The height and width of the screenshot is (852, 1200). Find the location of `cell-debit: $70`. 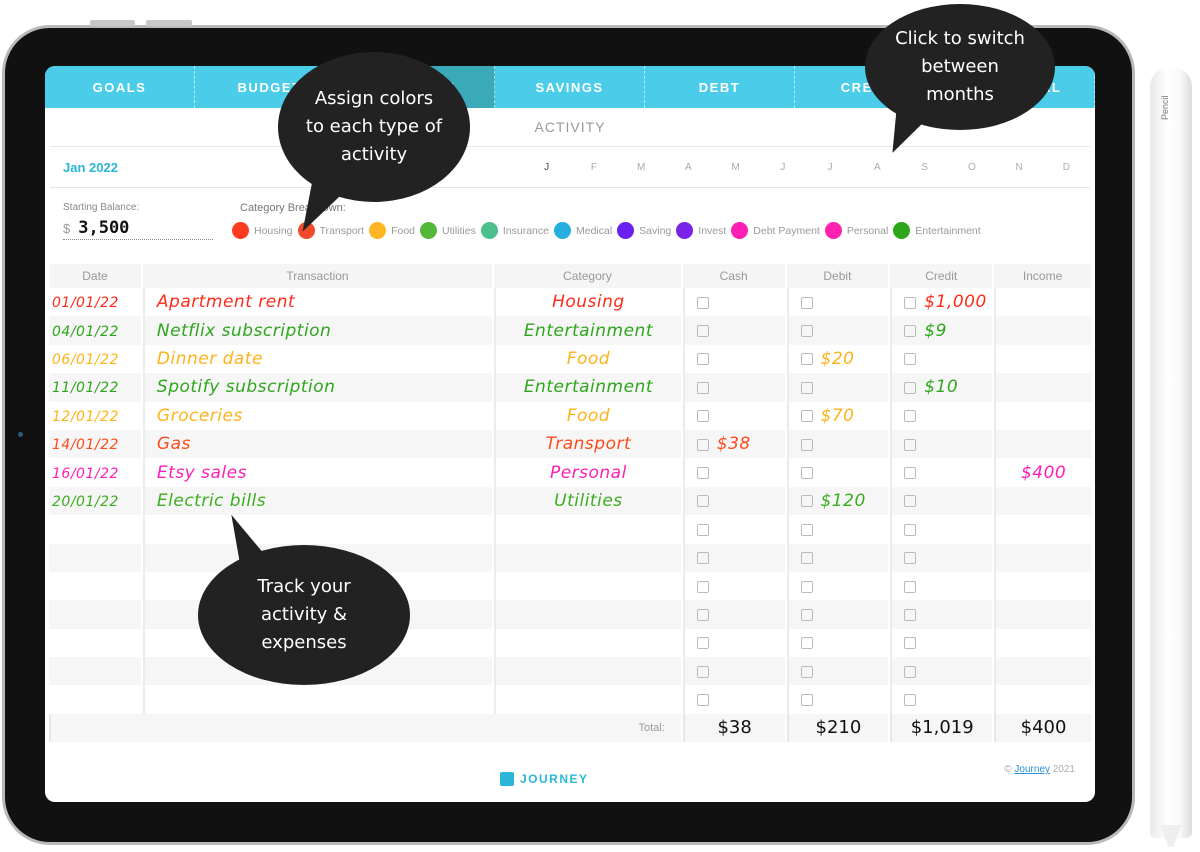

cell-debit: $70 is located at coordinates (837, 415).